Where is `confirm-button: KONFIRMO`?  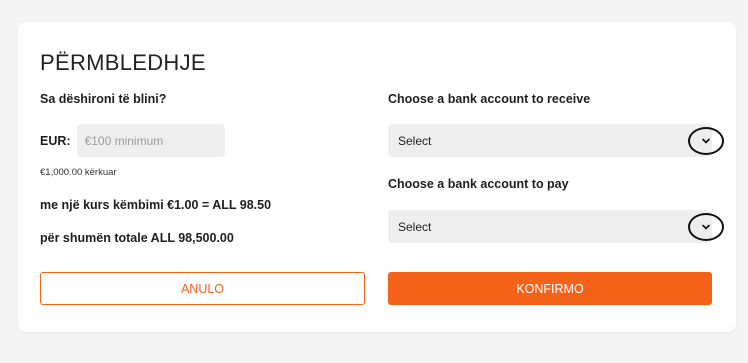 confirm-button: KONFIRMO is located at coordinates (550, 288).